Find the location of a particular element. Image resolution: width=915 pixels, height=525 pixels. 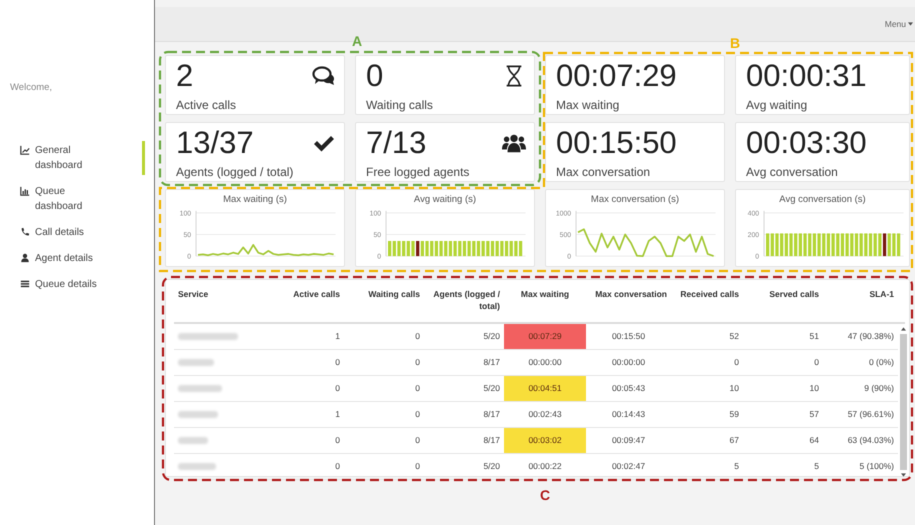

annotation-label: B is located at coordinates (735, 43).